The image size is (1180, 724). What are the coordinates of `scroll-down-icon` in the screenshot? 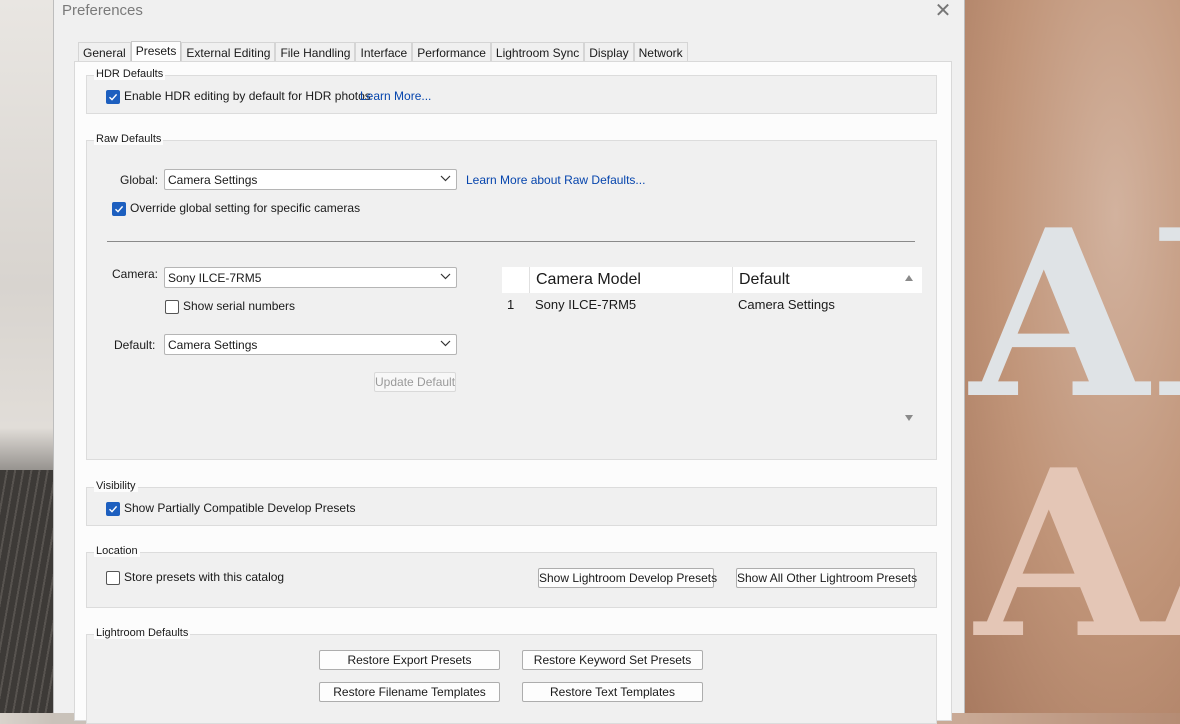 It's located at (909, 418).